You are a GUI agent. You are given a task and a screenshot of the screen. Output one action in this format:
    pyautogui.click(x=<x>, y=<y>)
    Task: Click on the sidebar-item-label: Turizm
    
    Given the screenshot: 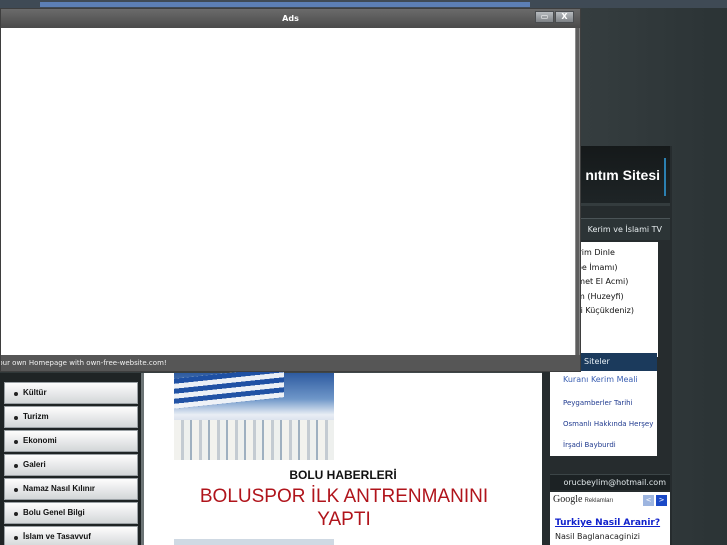 What is the action you would take?
    pyautogui.click(x=36, y=416)
    